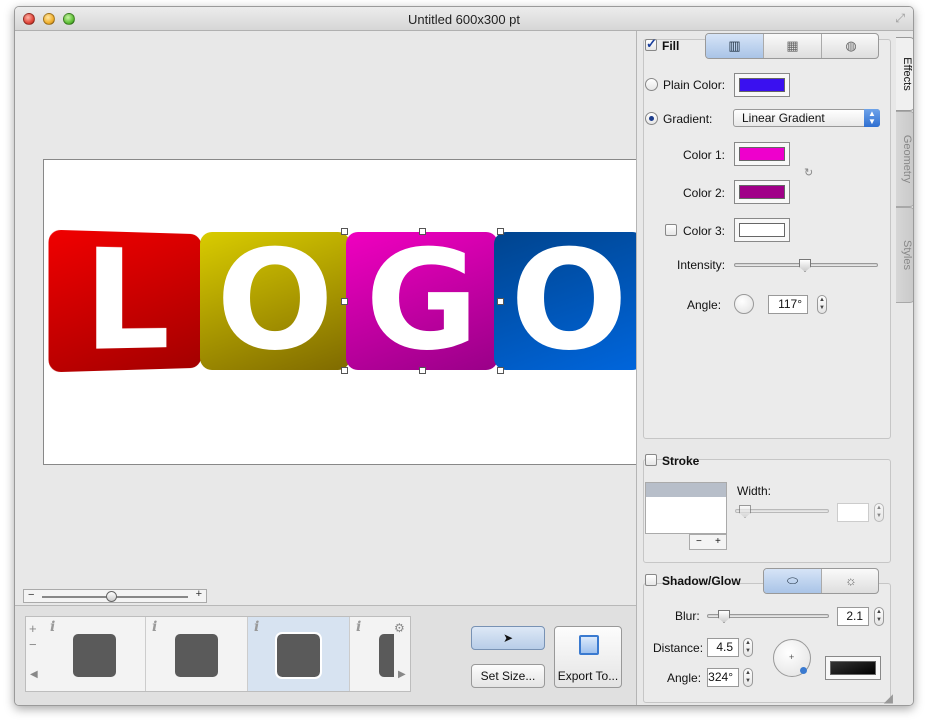  I want to click on color1-swatch, so click(762, 154).